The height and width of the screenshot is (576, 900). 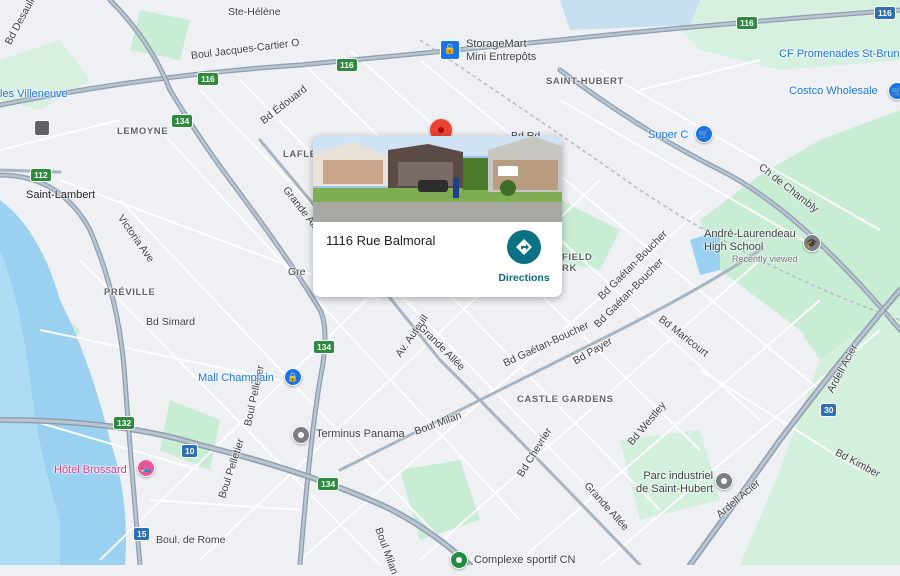 What do you see at coordinates (360, 434) in the screenshot?
I see `poi-label-terminus-panama: Terminus Panama` at bounding box center [360, 434].